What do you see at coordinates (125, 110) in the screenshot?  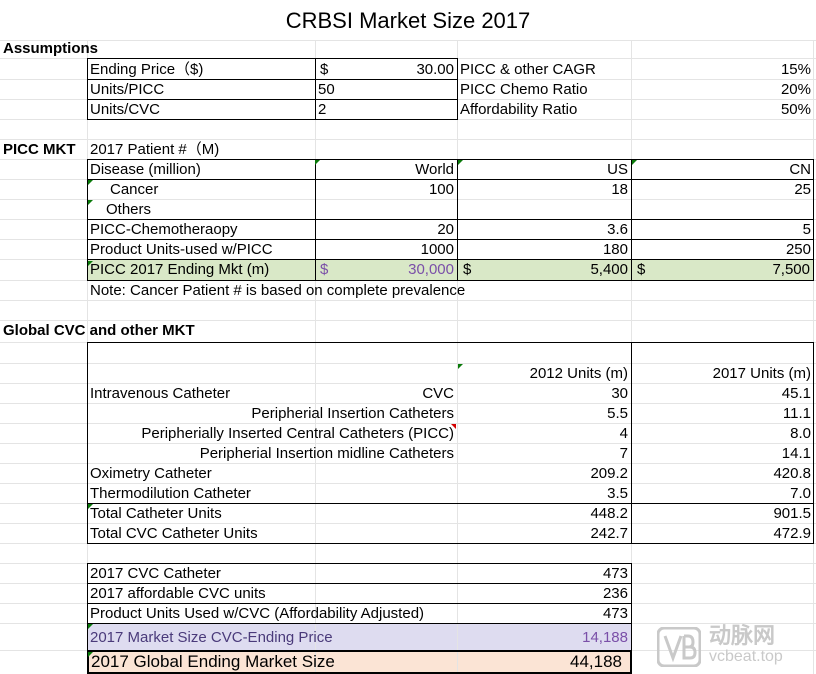 I see `units-cvc-label: Units/CVC` at bounding box center [125, 110].